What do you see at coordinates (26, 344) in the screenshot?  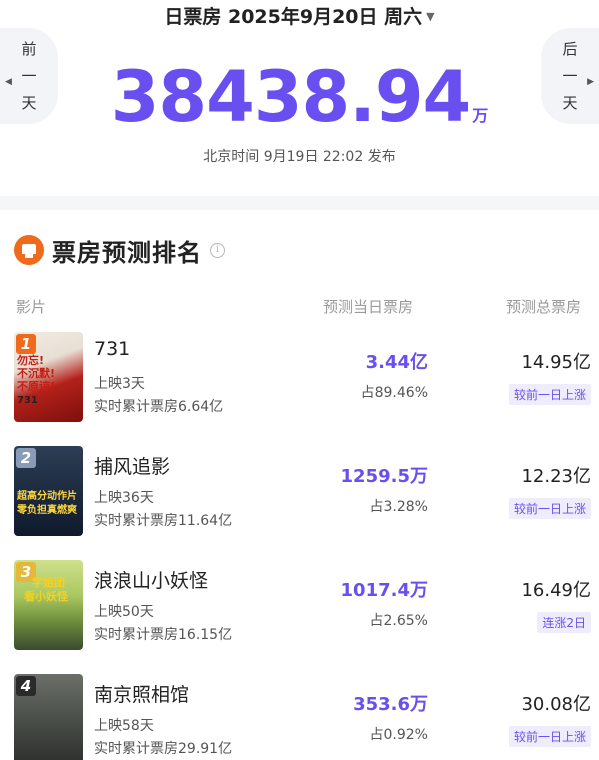 I see `rank-badge: 1` at bounding box center [26, 344].